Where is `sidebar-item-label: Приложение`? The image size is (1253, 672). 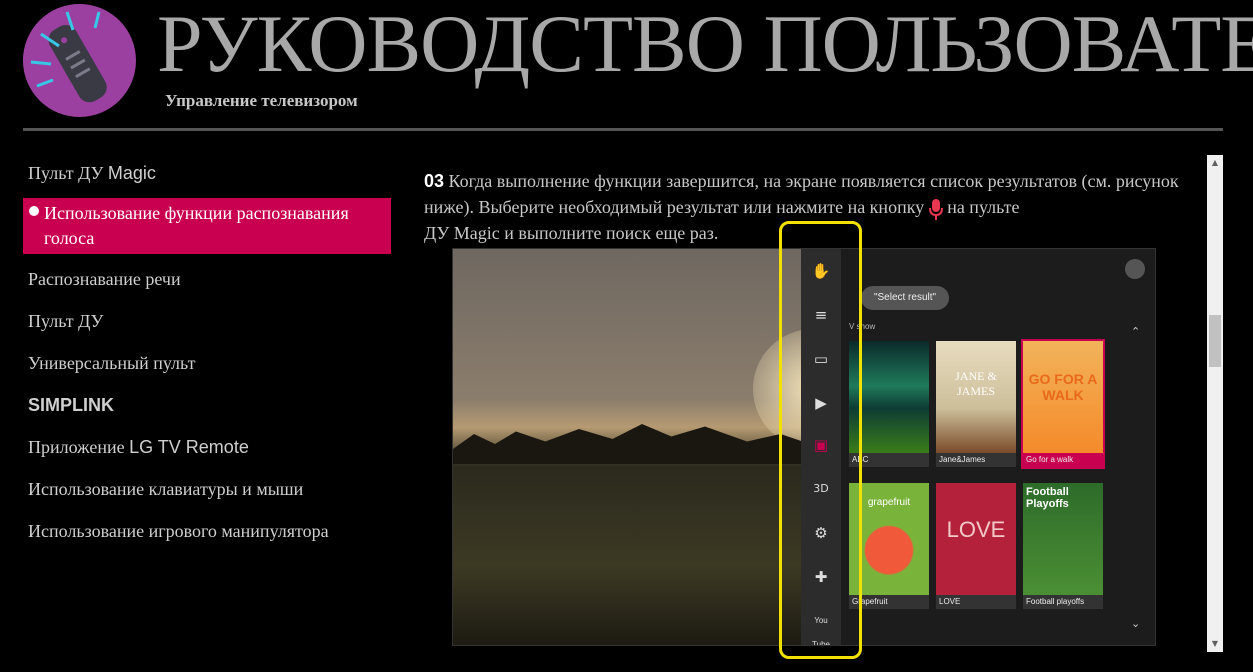
sidebar-item-label: Приложение is located at coordinates (79, 447).